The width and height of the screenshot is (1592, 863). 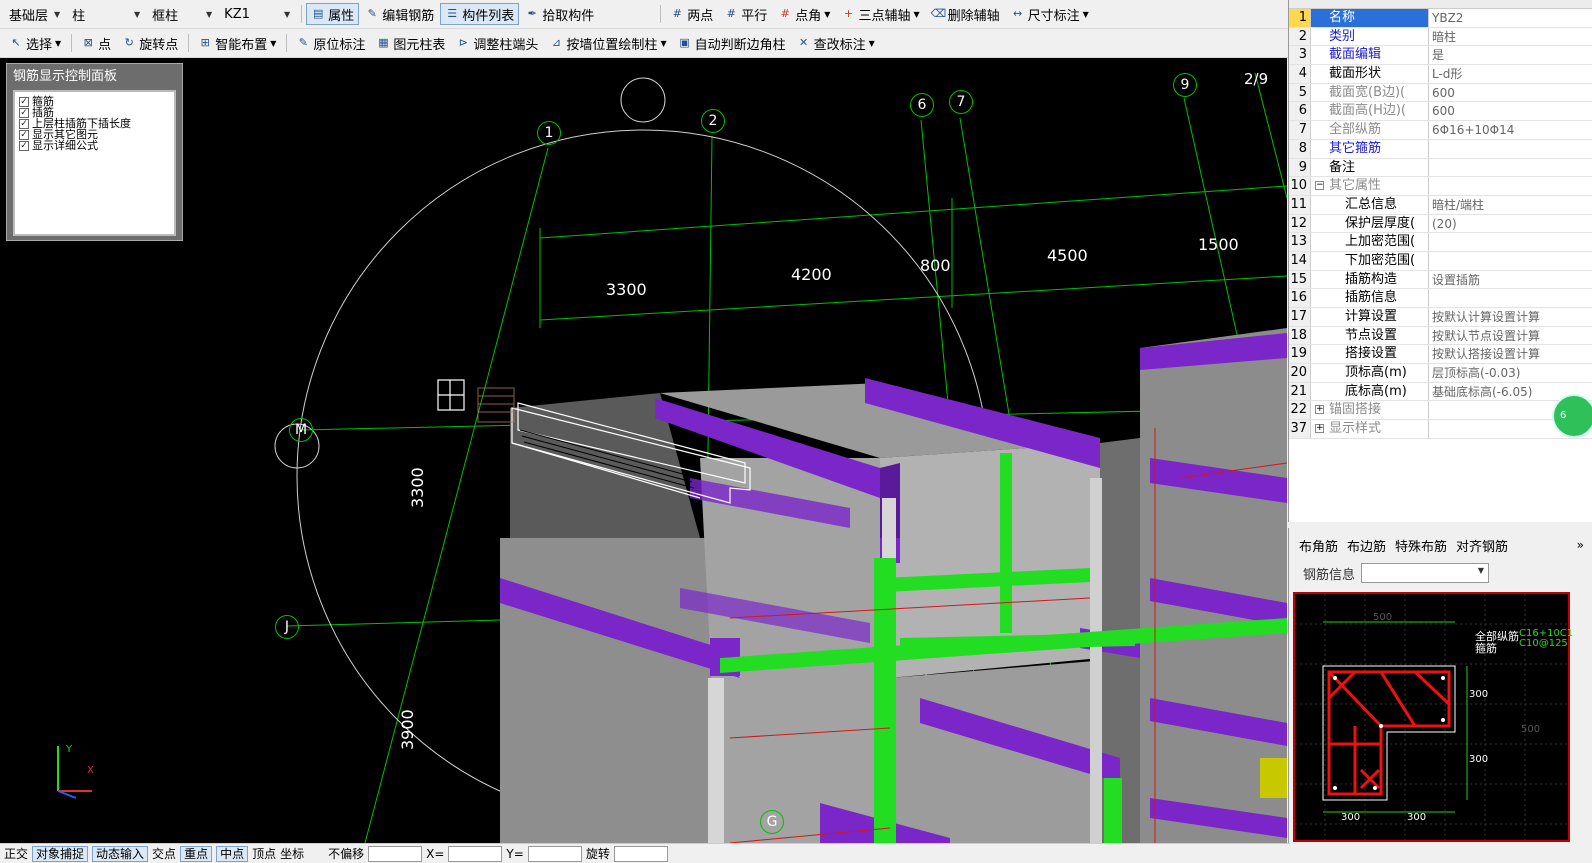 I want to click on adjust-column-end-button: ⊳ 调整柱端头, so click(x=497, y=43).